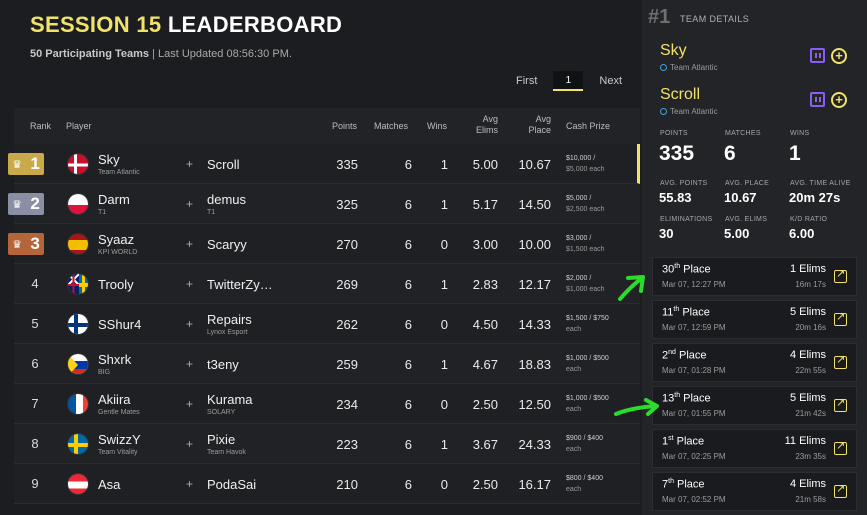 The width and height of the screenshot is (867, 515). What do you see at coordinates (534, 244) in the screenshot?
I see `avg-place: 10.00` at bounding box center [534, 244].